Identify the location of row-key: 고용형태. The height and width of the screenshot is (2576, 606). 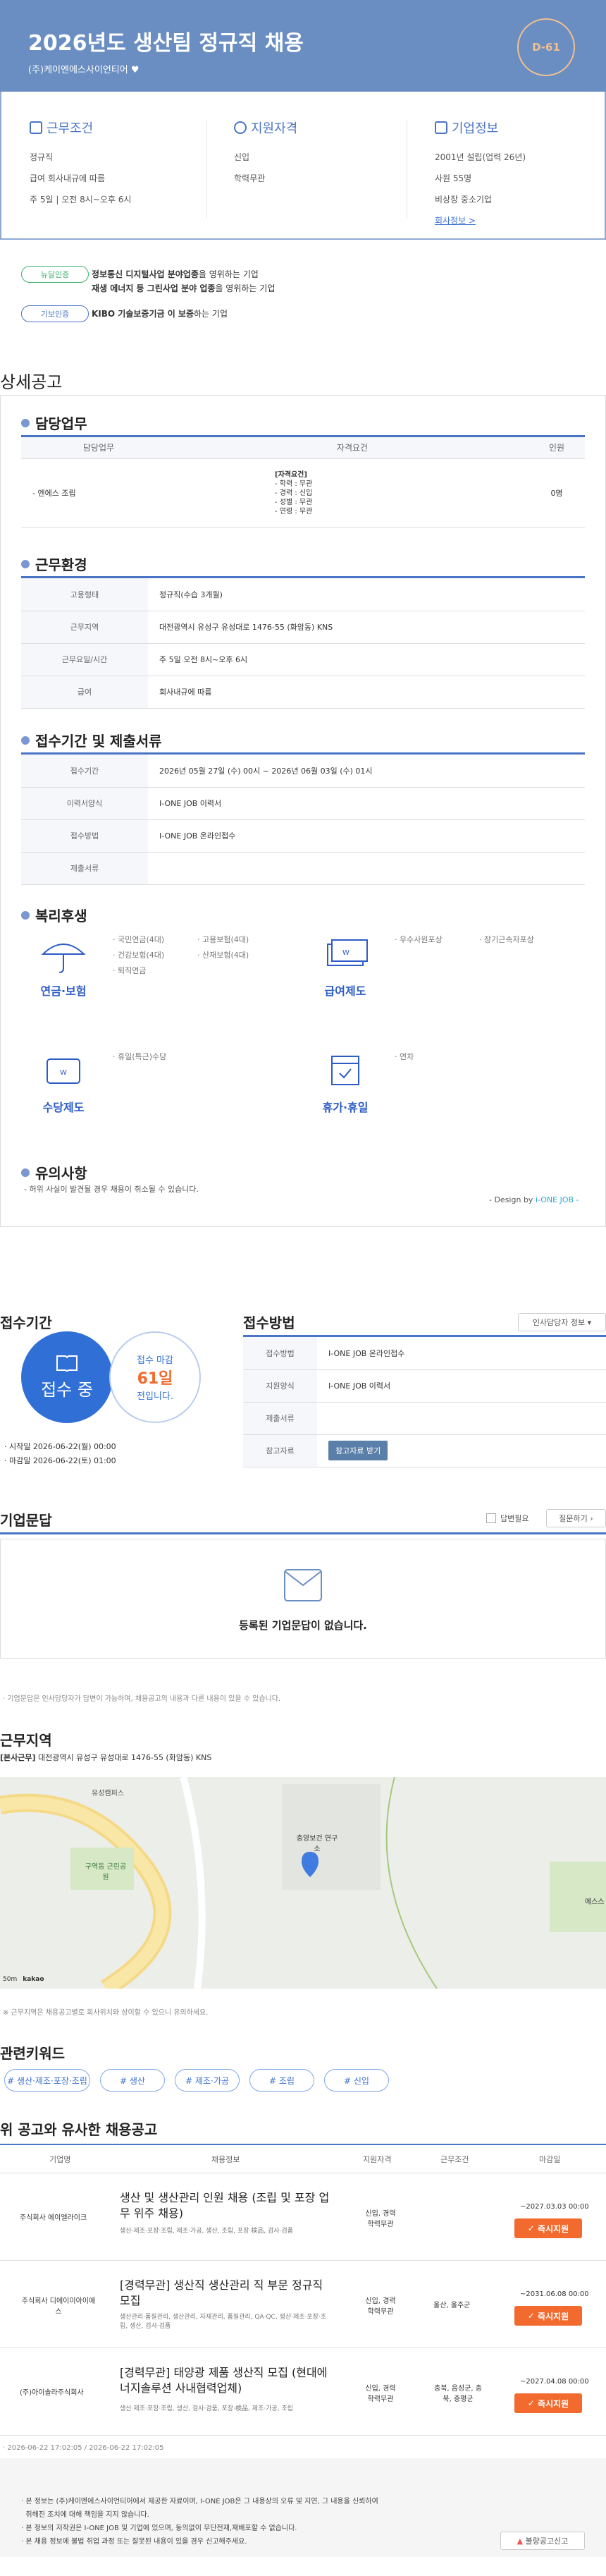
(85, 594).